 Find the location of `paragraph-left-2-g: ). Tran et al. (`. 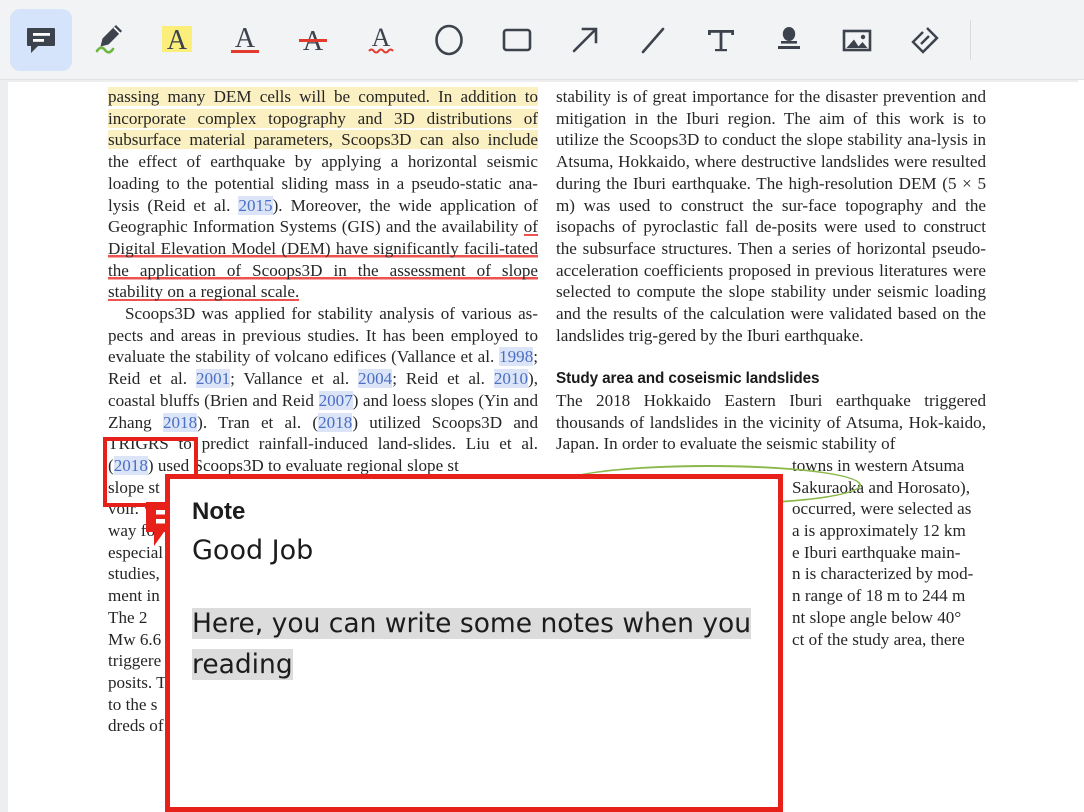

paragraph-left-2-g: ). Tran et al. ( is located at coordinates (258, 422).